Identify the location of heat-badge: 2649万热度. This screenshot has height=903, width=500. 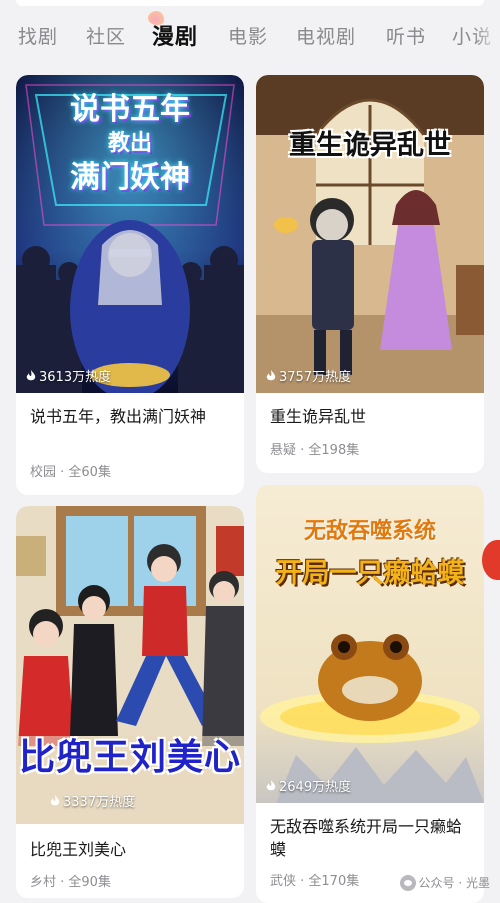
(308, 785).